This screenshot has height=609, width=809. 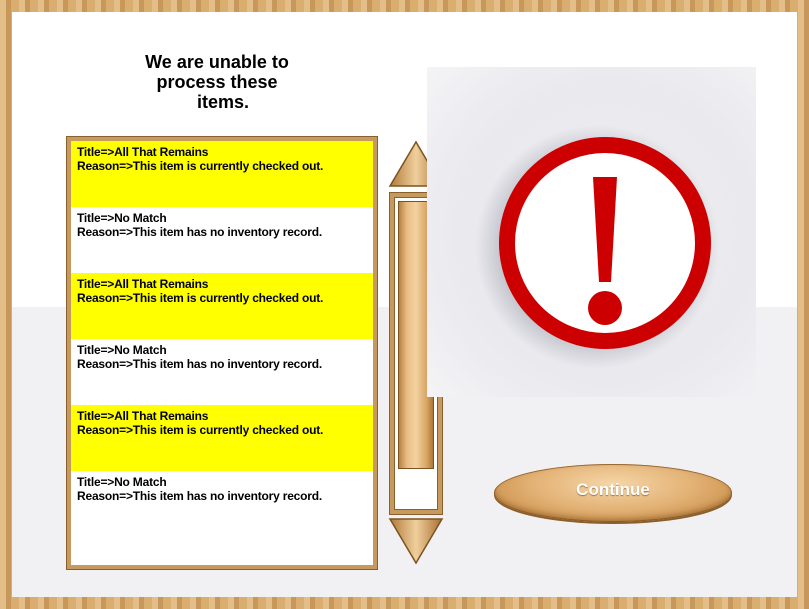 I want to click on page-title: We are unable to process these items., so click(x=217, y=82).